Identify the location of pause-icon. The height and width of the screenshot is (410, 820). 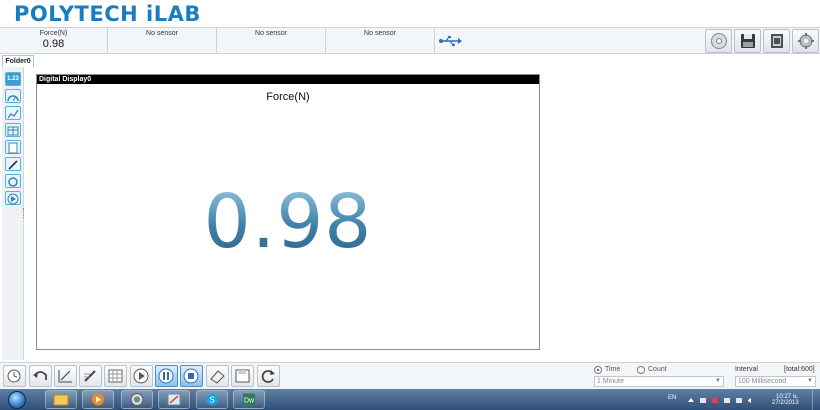
(166, 376).